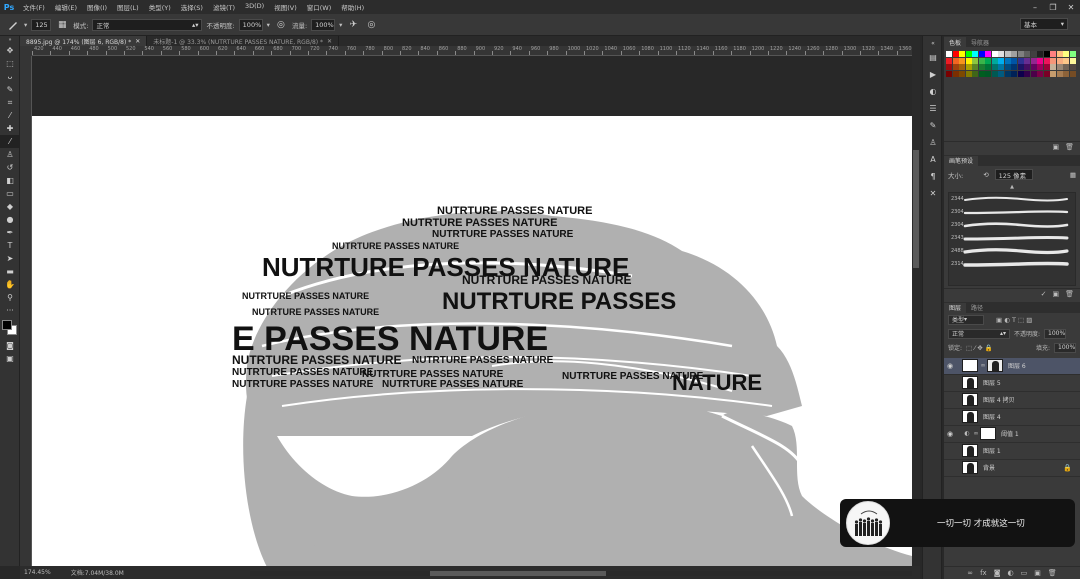 This screenshot has height=579, width=1080. What do you see at coordinates (34, 7) in the screenshot?
I see `menu-item: 文件(F)` at bounding box center [34, 7].